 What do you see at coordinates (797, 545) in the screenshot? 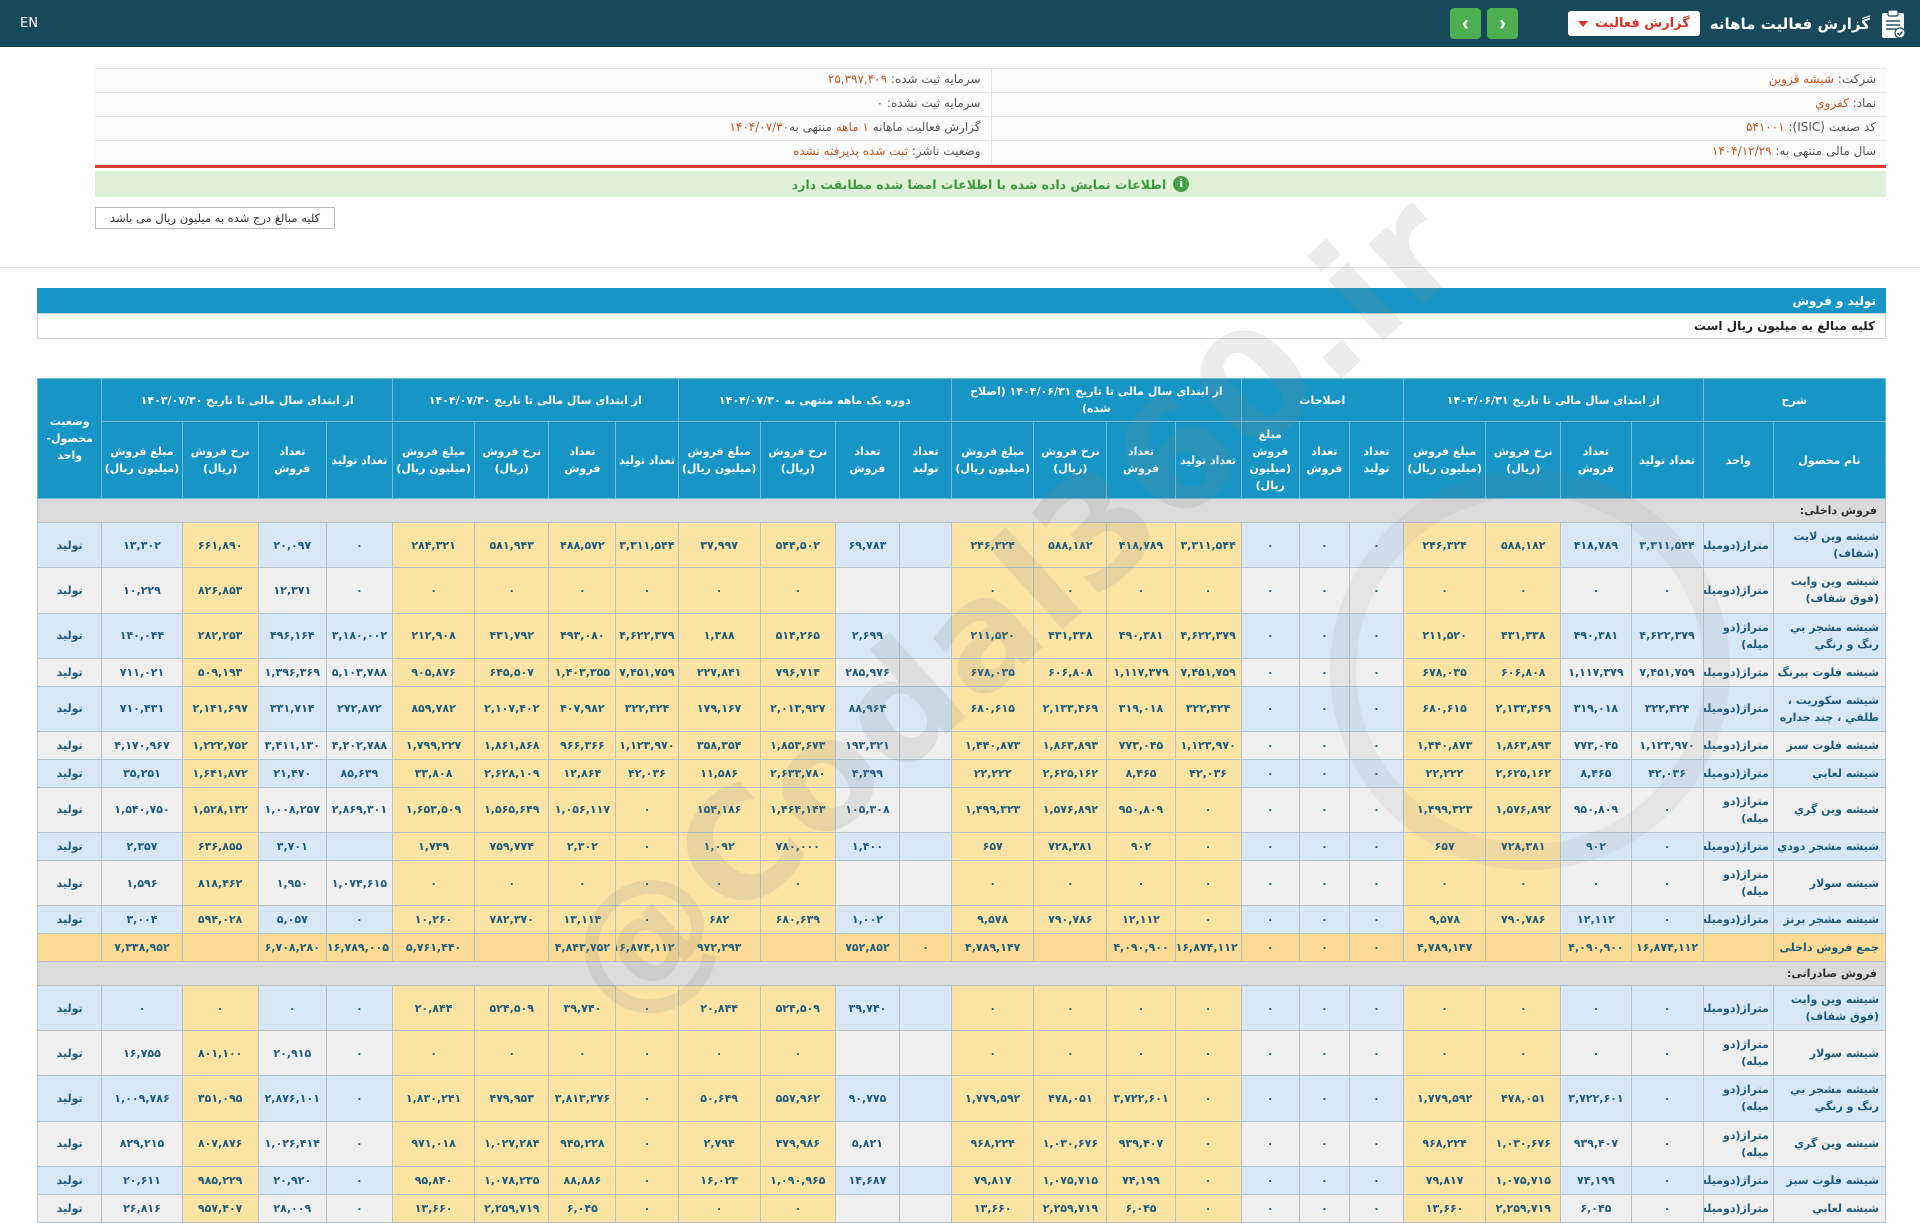
I see `value-cell: ۵۴۴,۵۰۲` at bounding box center [797, 545].